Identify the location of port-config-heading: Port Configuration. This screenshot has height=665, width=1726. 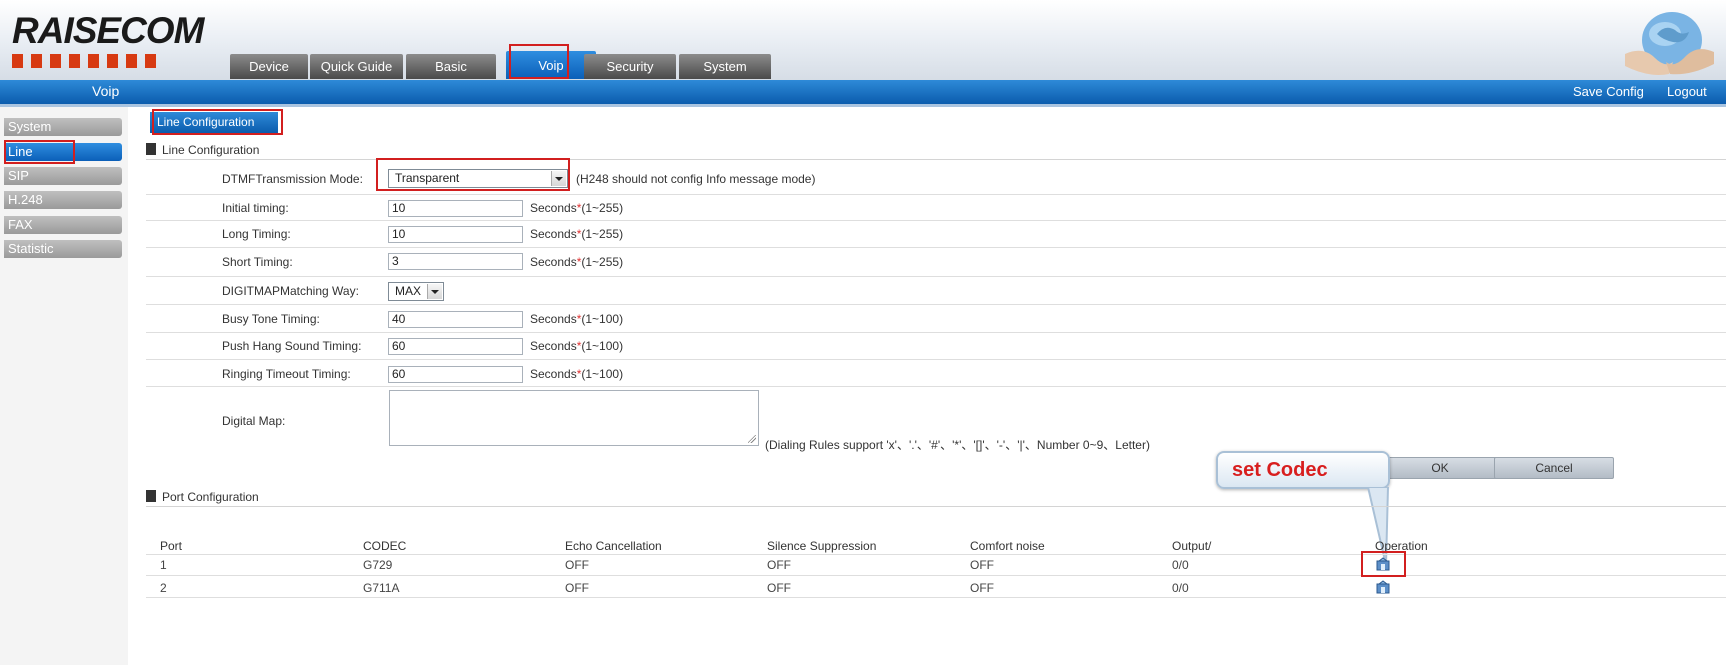
(936, 497).